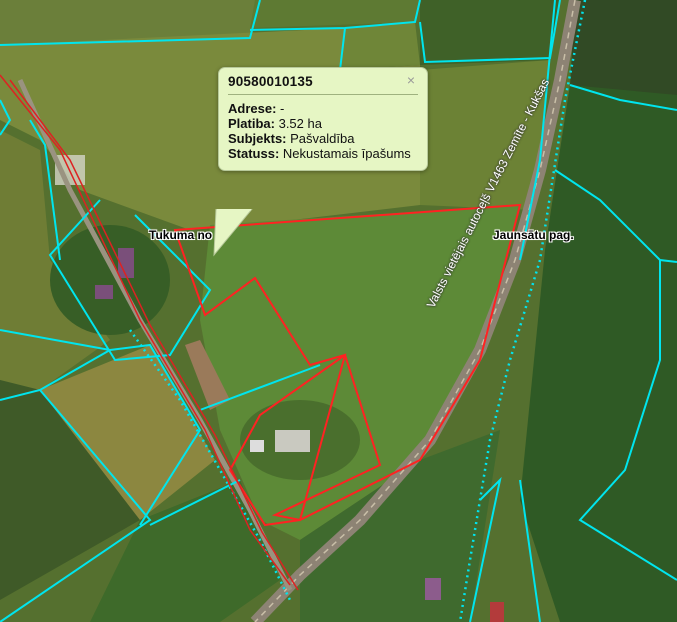 The image size is (677, 622). I want to click on cadastral-number: 90580010135, so click(323, 84).